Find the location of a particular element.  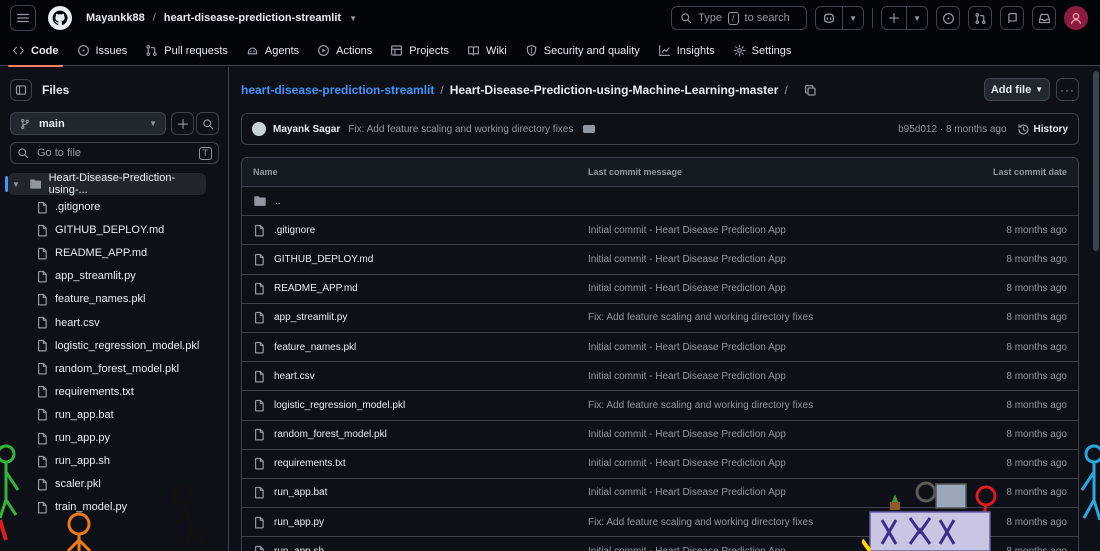

create-new-button is located at coordinates (894, 18).